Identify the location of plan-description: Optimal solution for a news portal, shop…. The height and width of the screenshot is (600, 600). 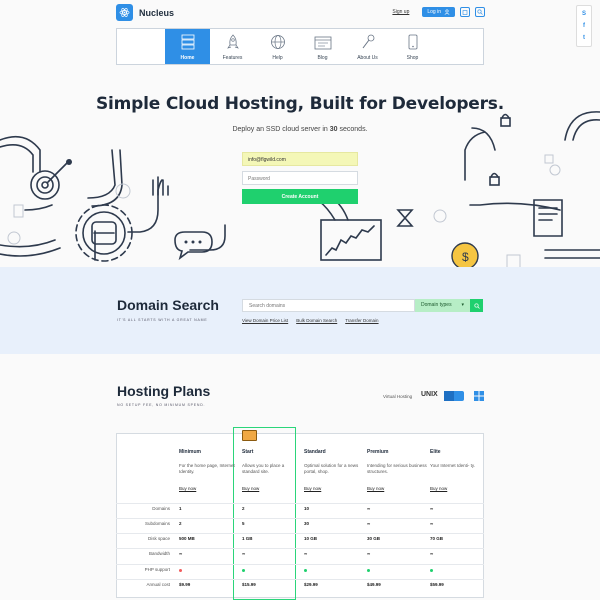
(331, 468).